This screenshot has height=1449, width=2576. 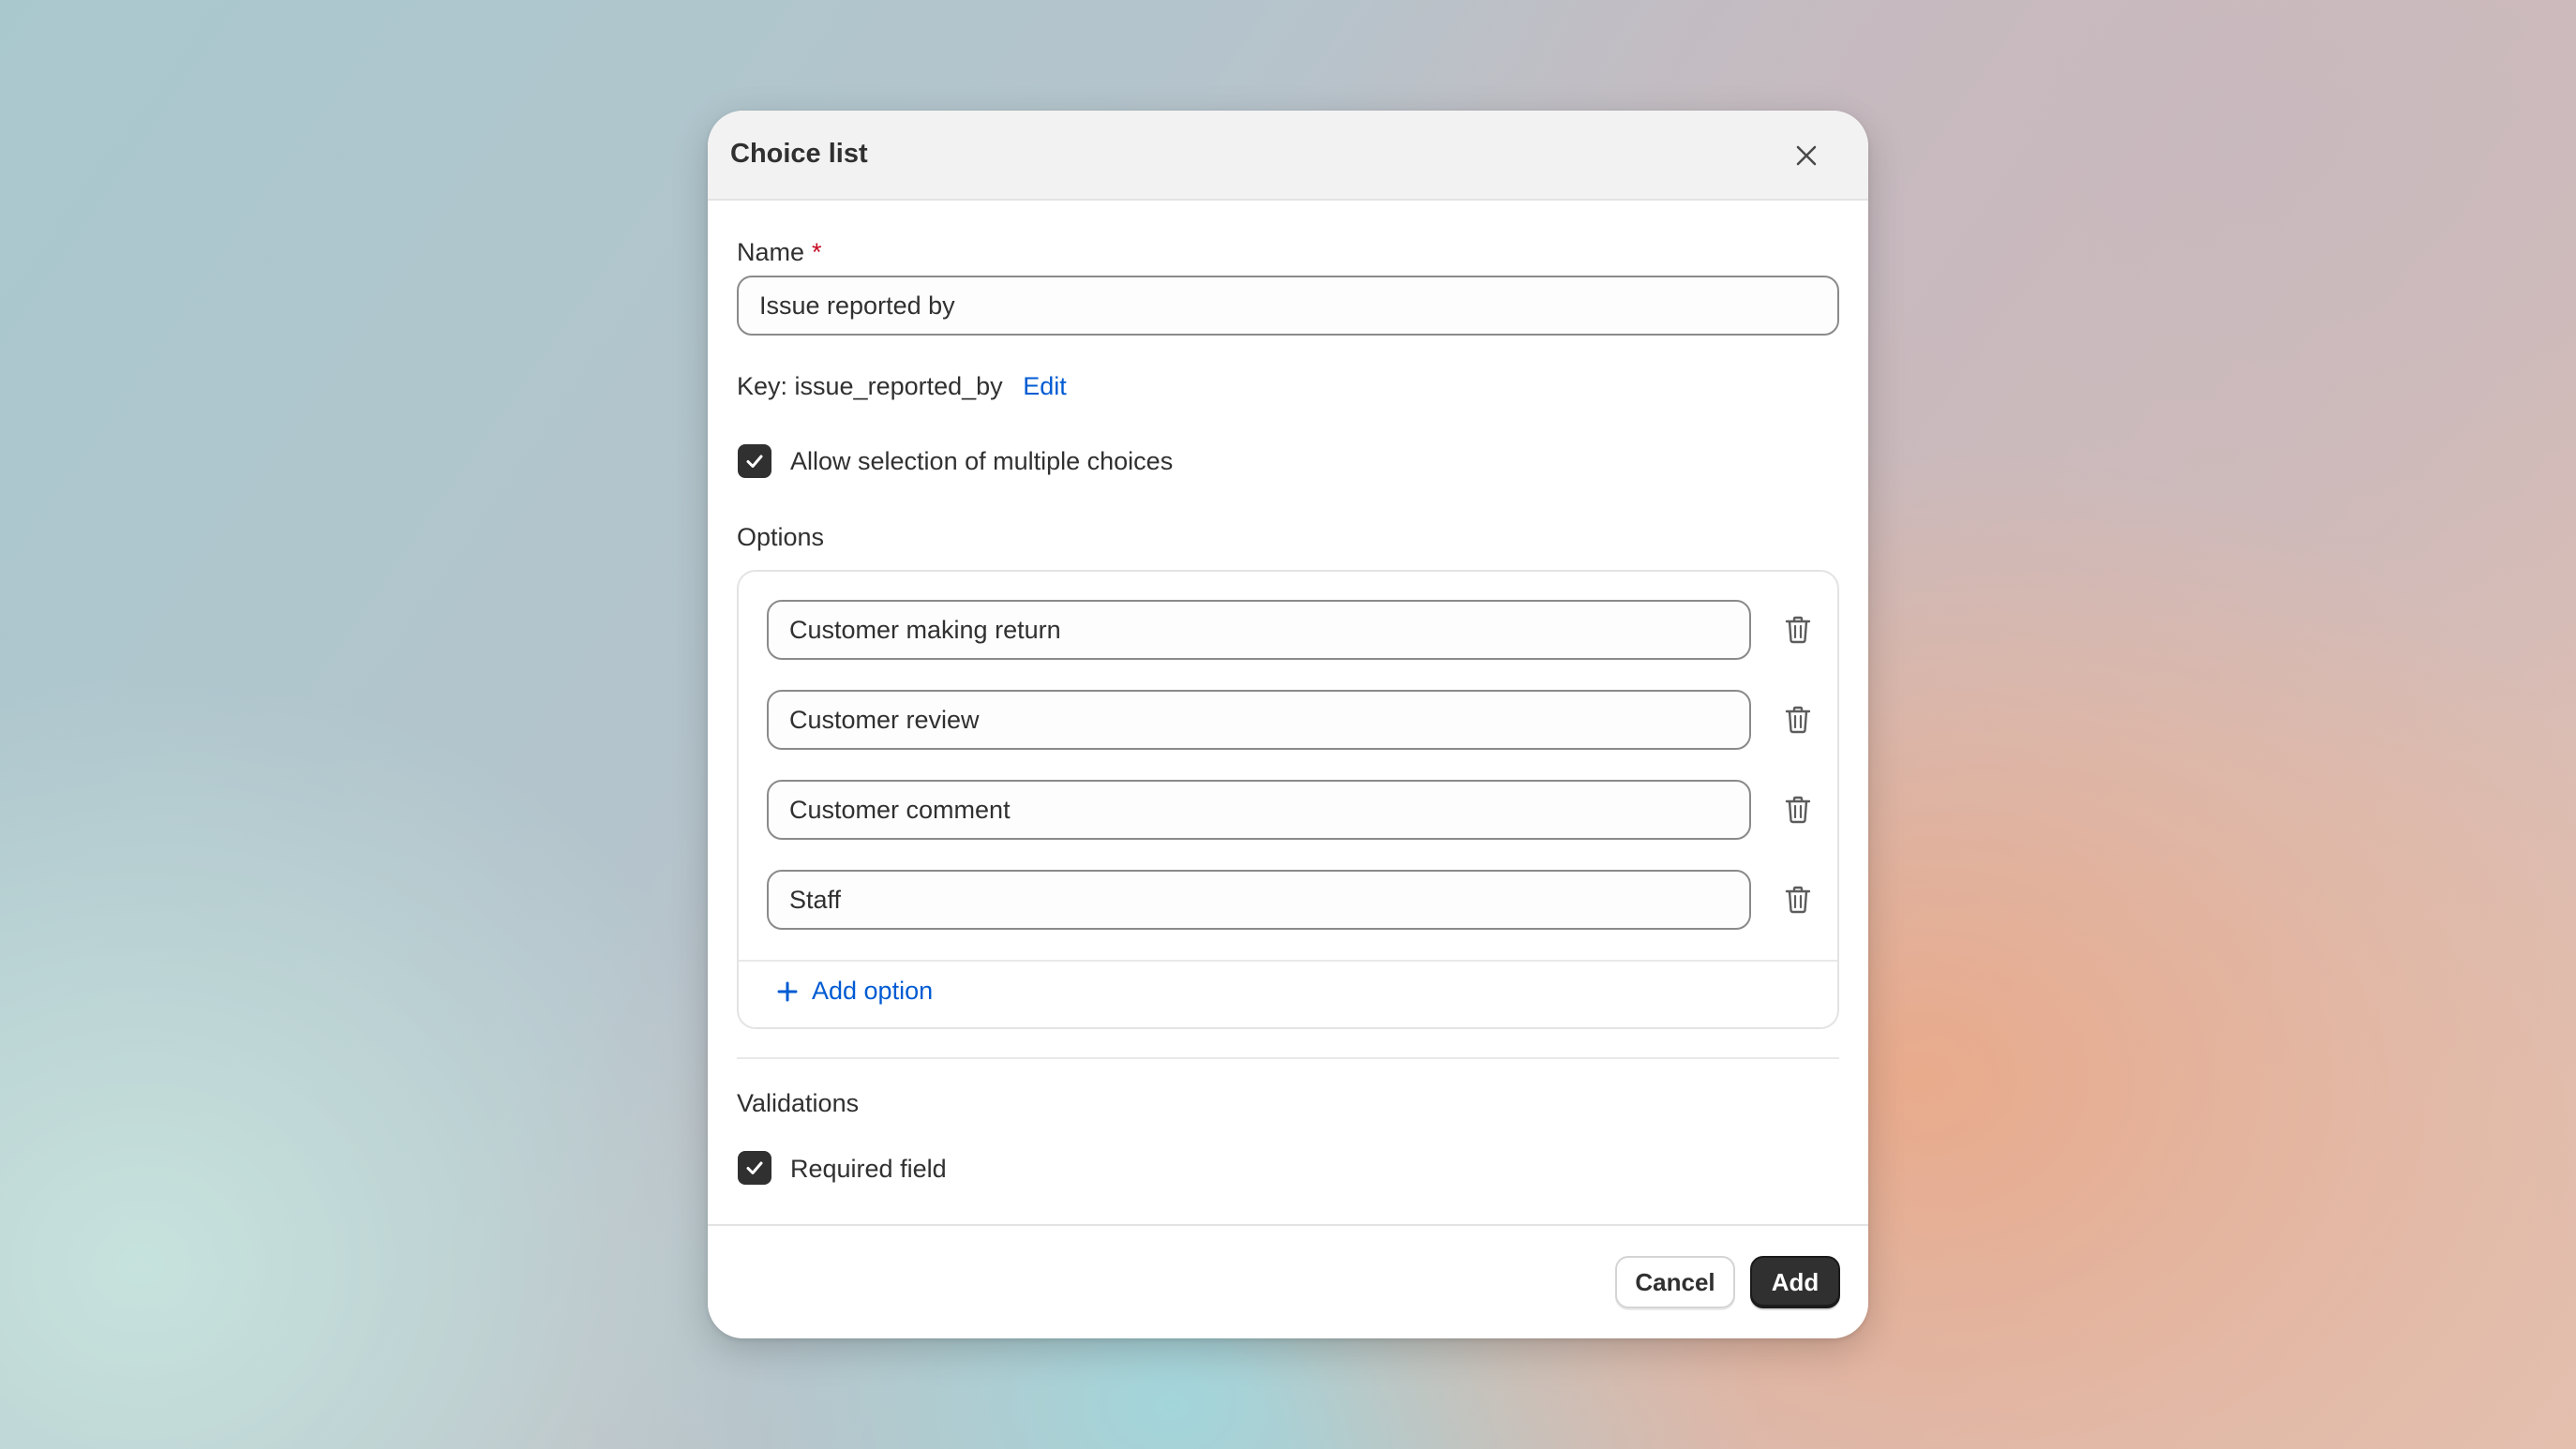 What do you see at coordinates (1288, 1281) in the screenshot?
I see `dialog-footer: Cancel Add` at bounding box center [1288, 1281].